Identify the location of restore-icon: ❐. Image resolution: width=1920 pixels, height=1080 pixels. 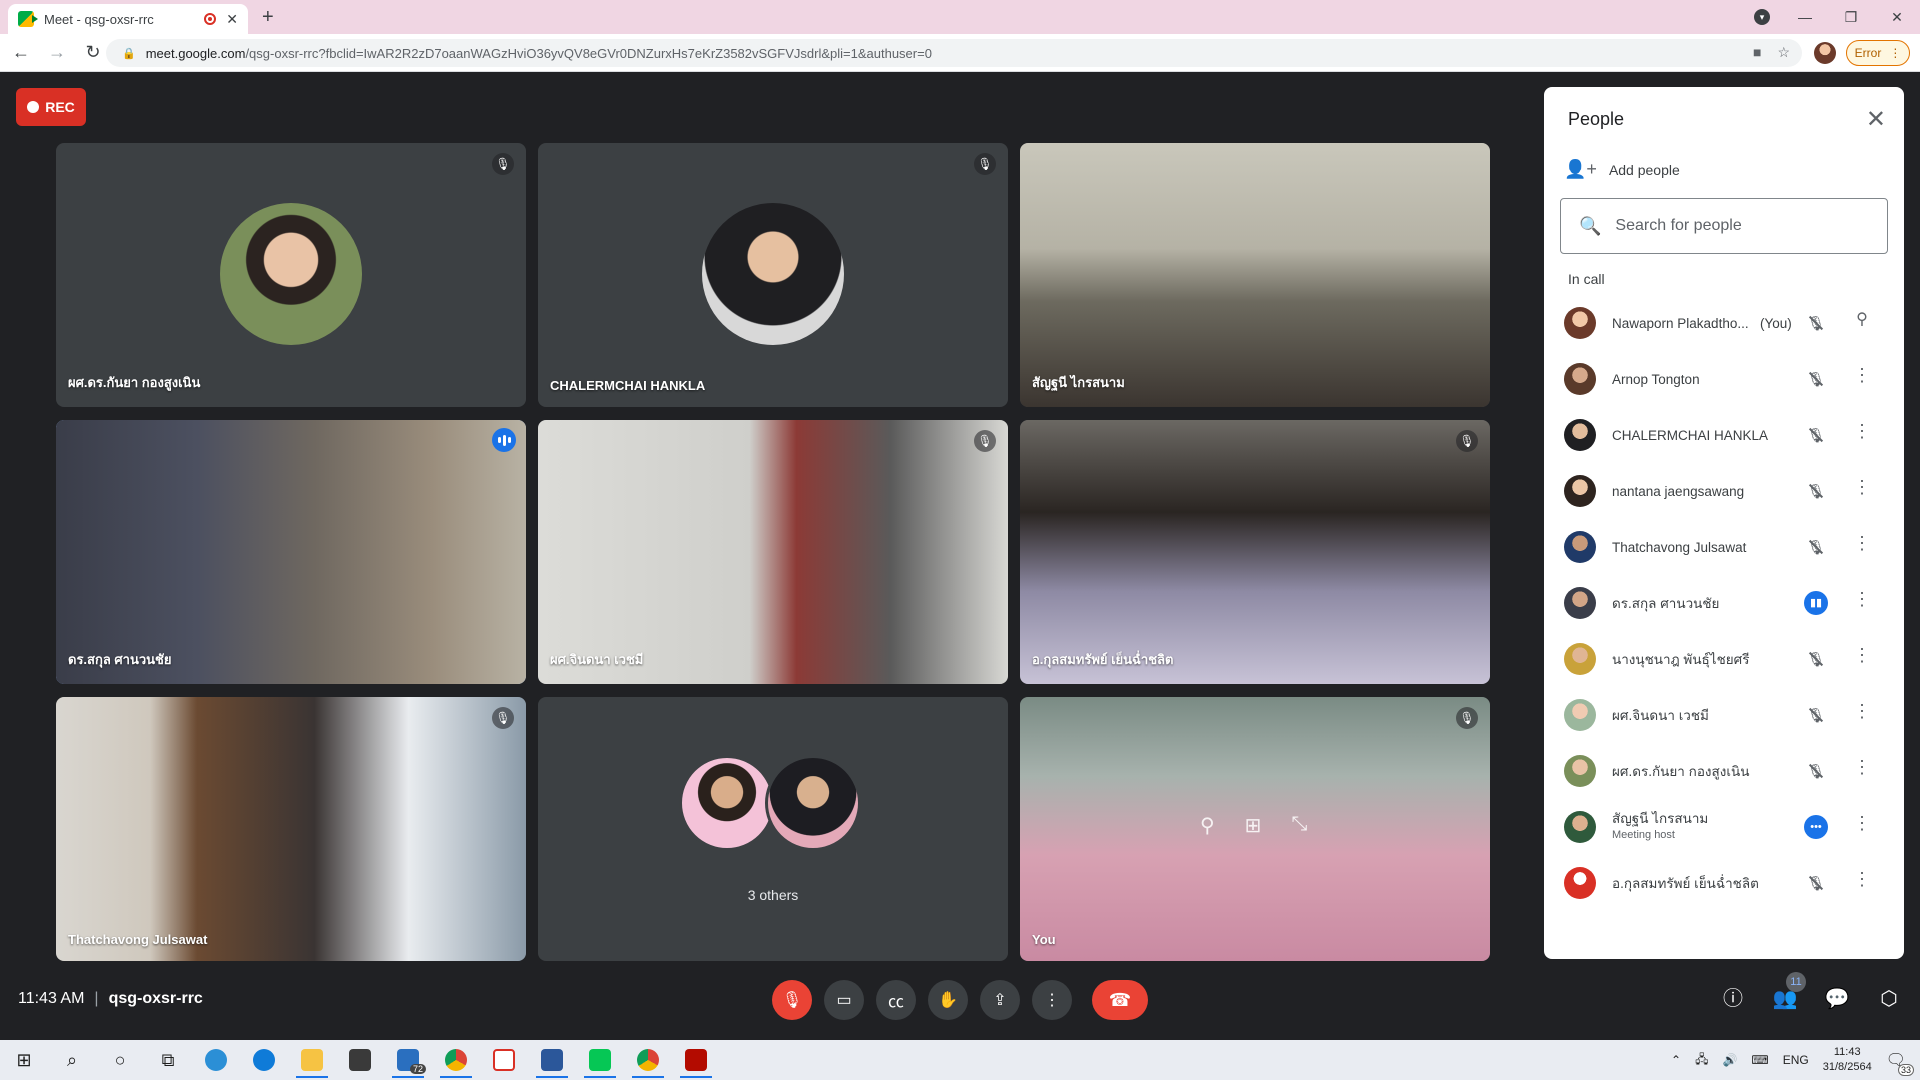
(1851, 17).